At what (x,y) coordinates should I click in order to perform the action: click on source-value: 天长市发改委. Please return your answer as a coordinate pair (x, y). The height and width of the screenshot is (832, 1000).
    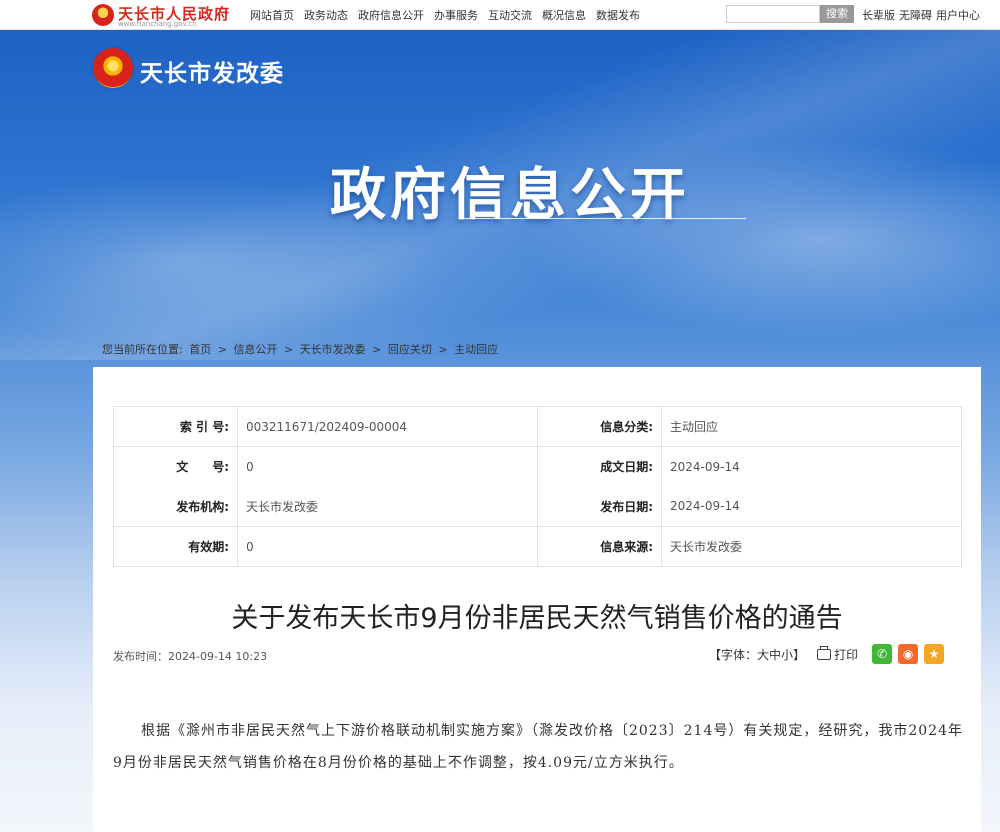
    Looking at the image, I should click on (811, 546).